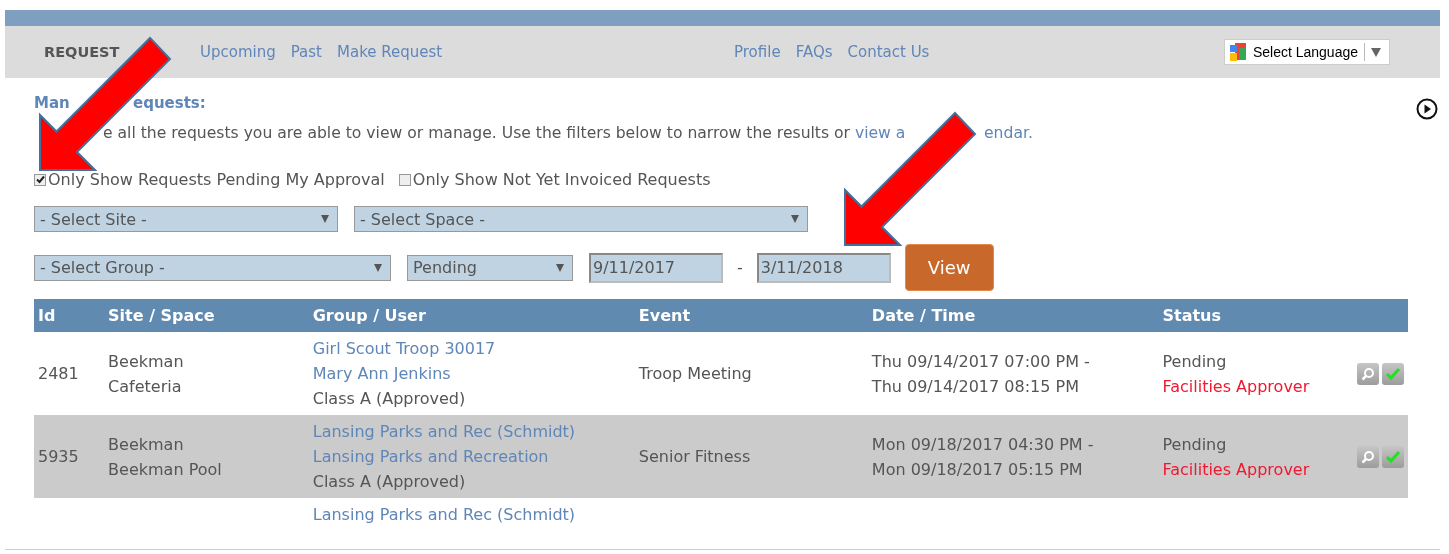 This screenshot has height=554, width=1449. What do you see at coordinates (983, 444) in the screenshot?
I see `start-time: Mon 09/18/2017 04:30 PM -` at bounding box center [983, 444].